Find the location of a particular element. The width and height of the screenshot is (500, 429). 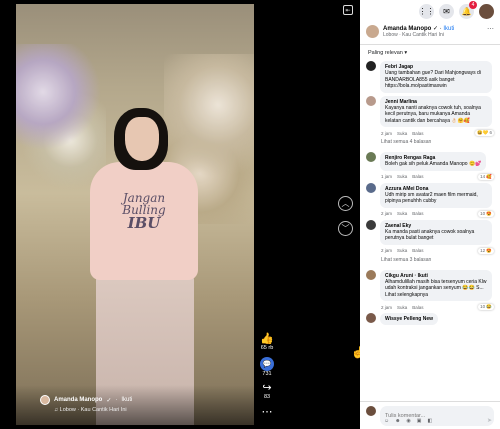

comment-action: 💬 731 is located at coordinates (267, 367).